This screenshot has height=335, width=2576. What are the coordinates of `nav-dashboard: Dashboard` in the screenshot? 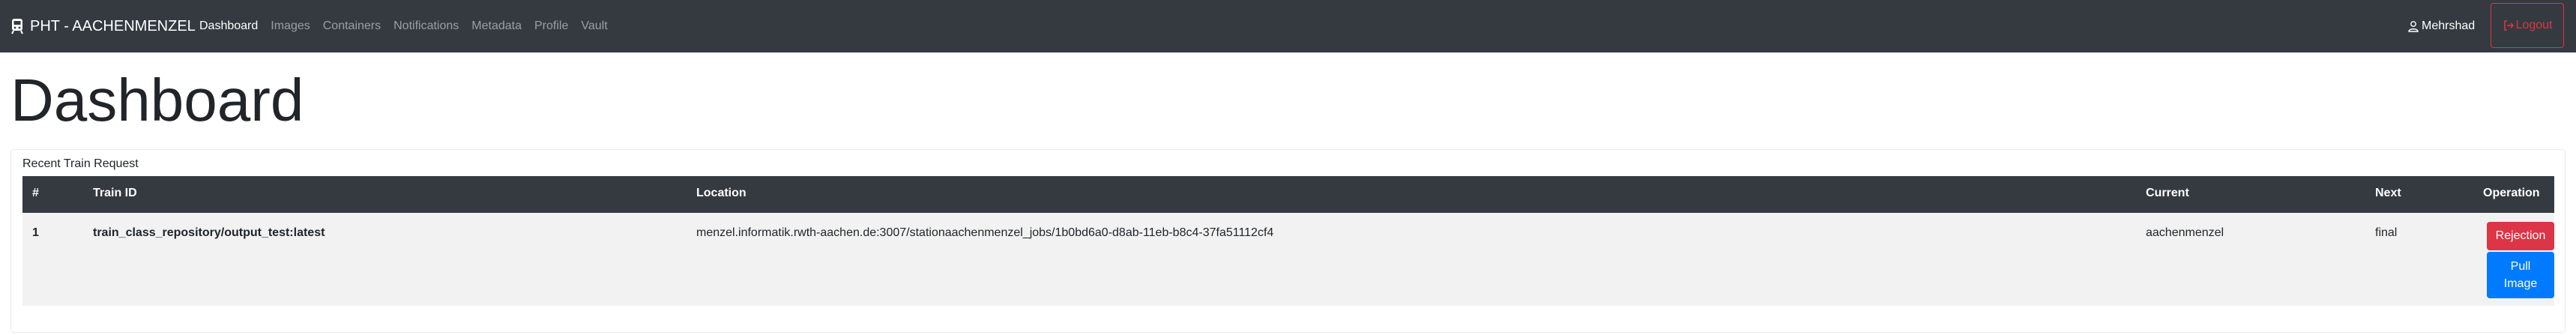 It's located at (229, 26).